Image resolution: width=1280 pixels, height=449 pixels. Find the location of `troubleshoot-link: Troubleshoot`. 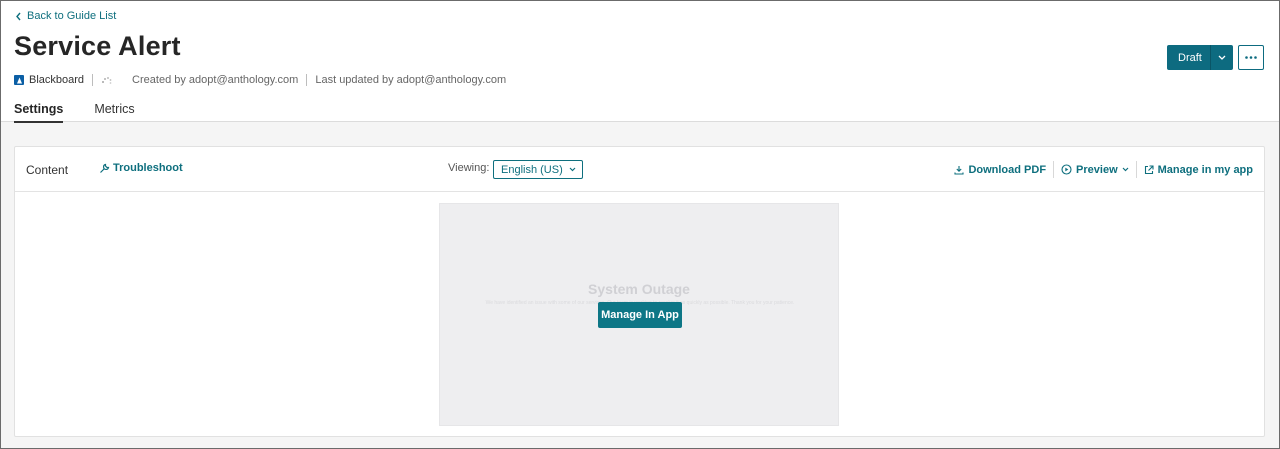

troubleshoot-link: Troubleshoot is located at coordinates (141, 168).